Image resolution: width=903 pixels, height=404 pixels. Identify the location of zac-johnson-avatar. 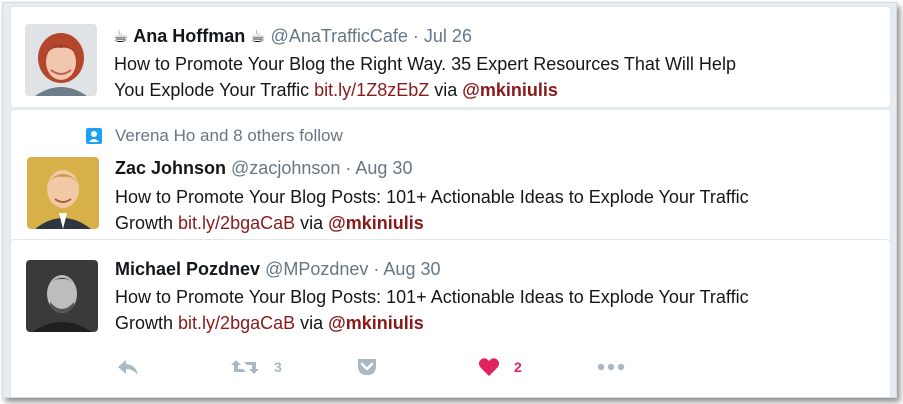
(63, 193).